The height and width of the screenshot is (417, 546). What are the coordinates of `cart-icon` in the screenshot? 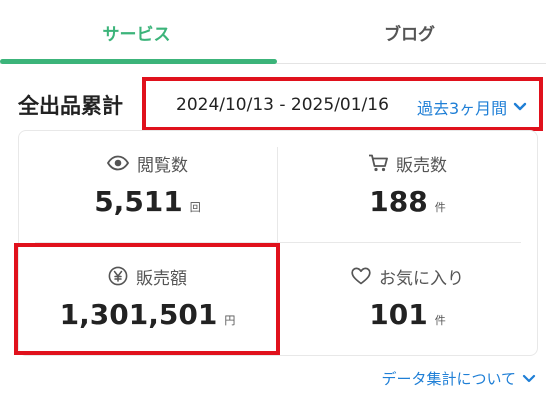 It's located at (378, 163).